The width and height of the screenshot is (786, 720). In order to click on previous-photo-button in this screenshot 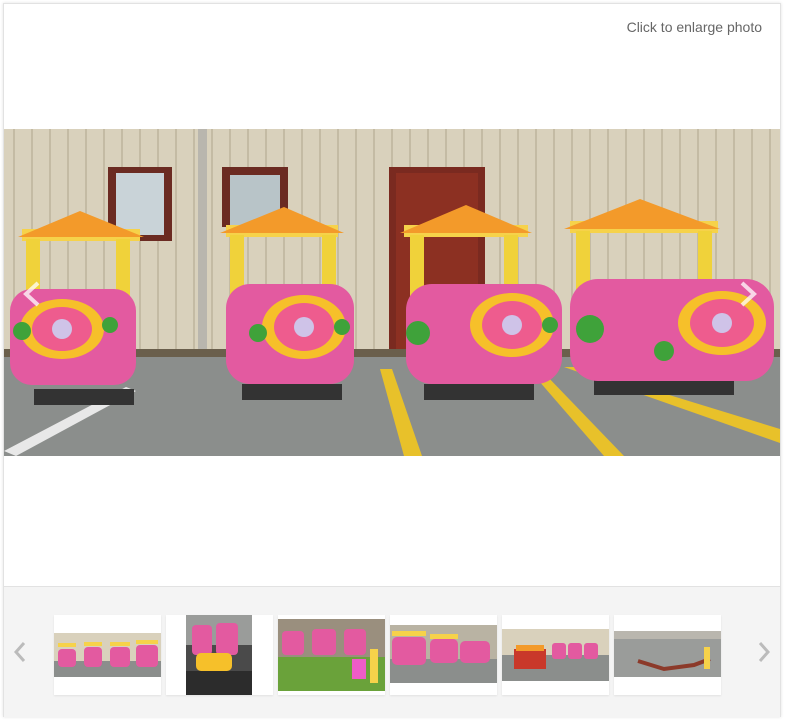, I will do `click(33, 294)`.